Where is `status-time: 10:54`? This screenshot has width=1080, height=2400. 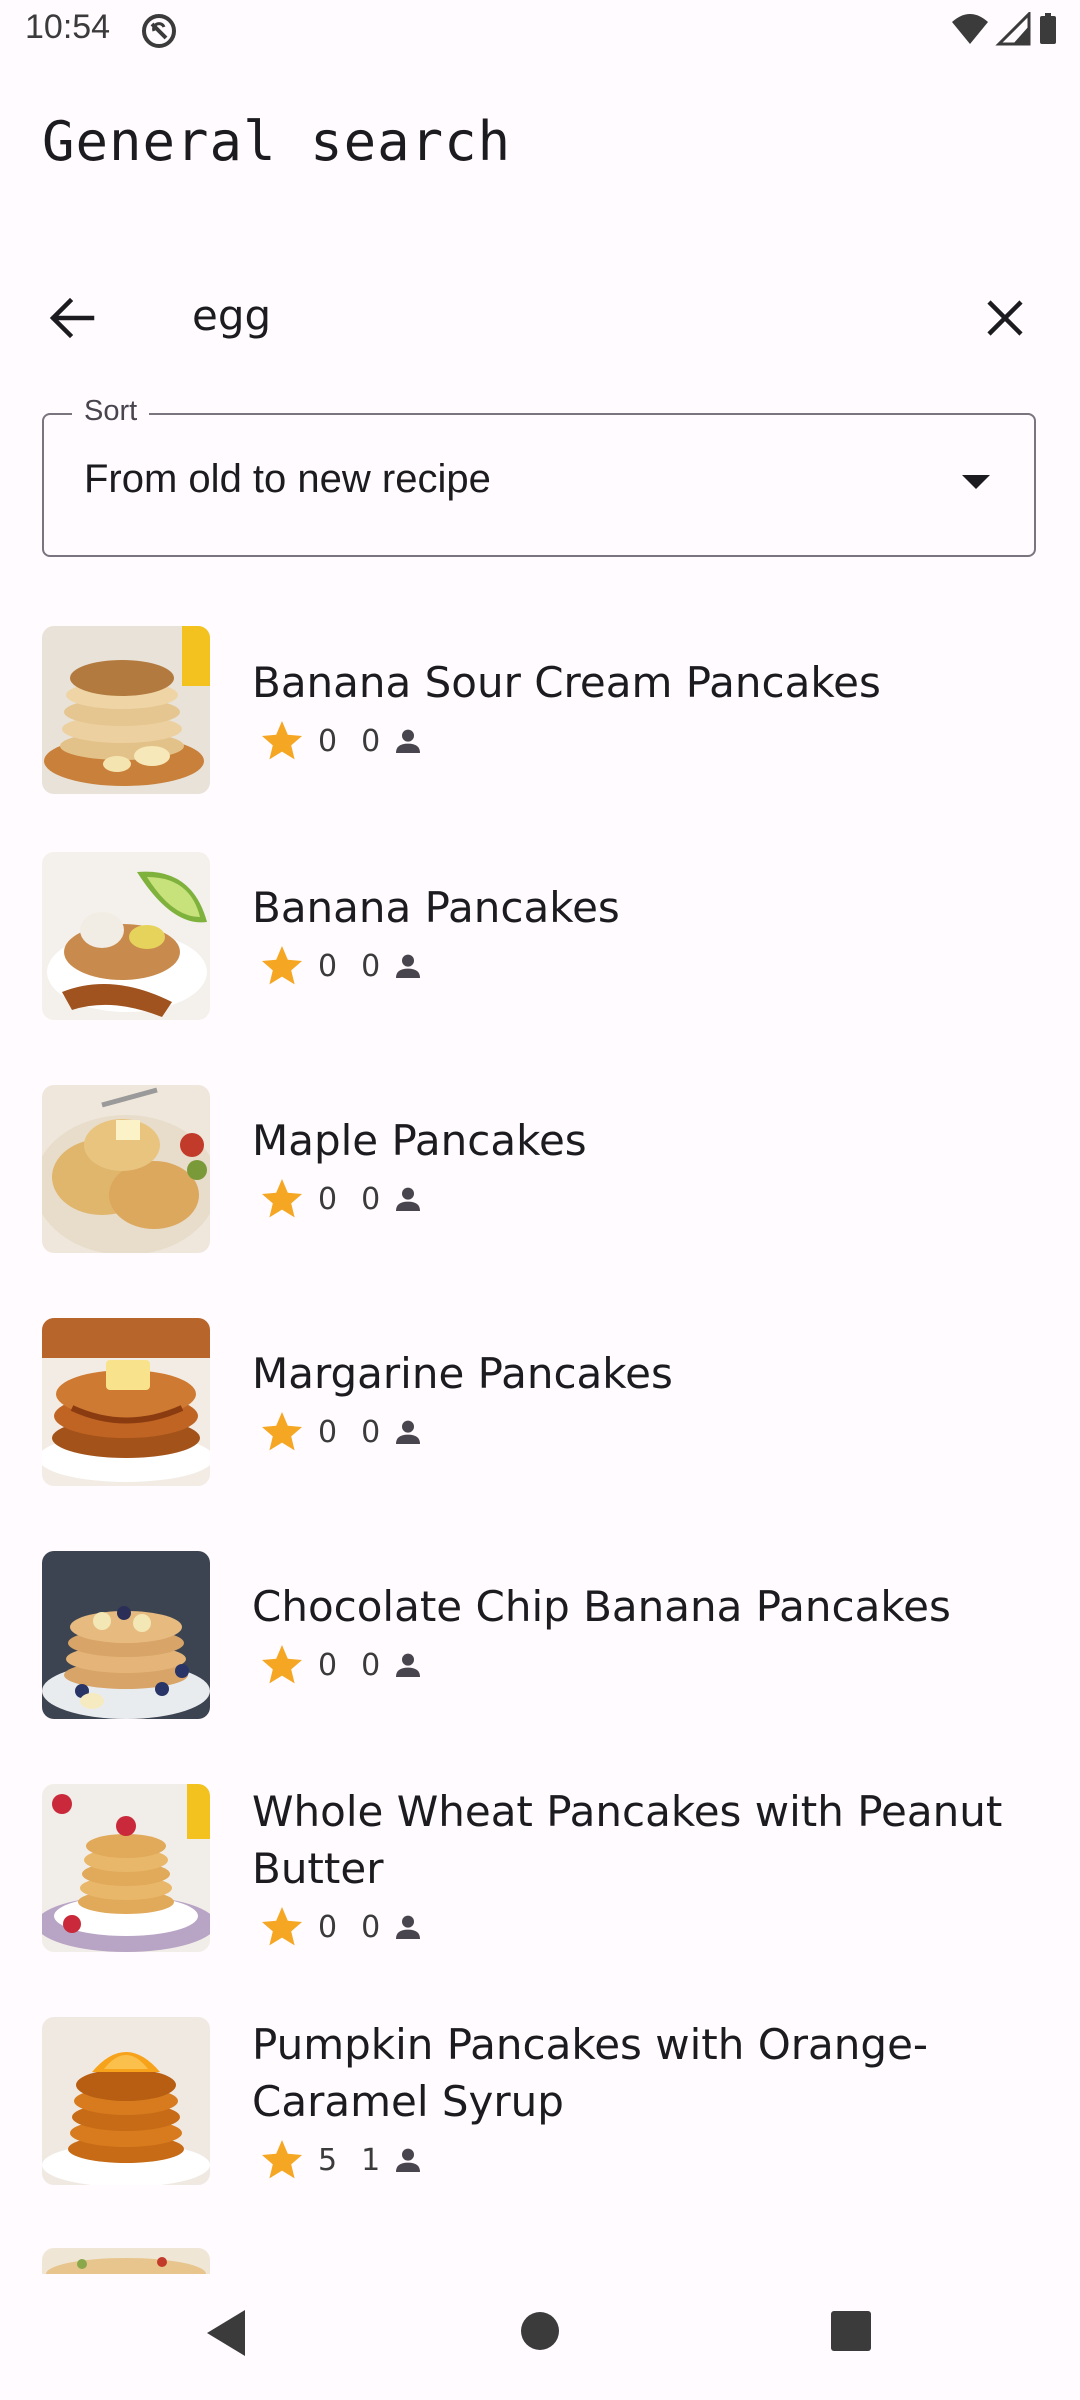 status-time: 10:54 is located at coordinates (68, 27).